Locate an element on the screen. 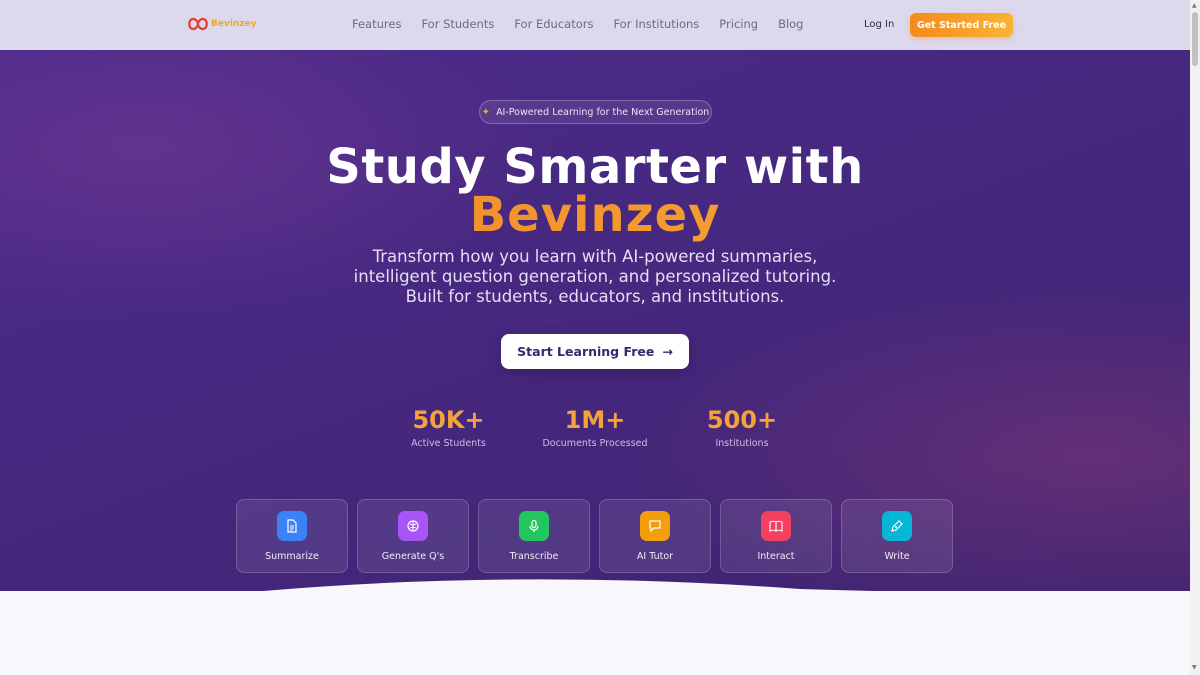  nav-pricing: Pricing is located at coordinates (738, 24).